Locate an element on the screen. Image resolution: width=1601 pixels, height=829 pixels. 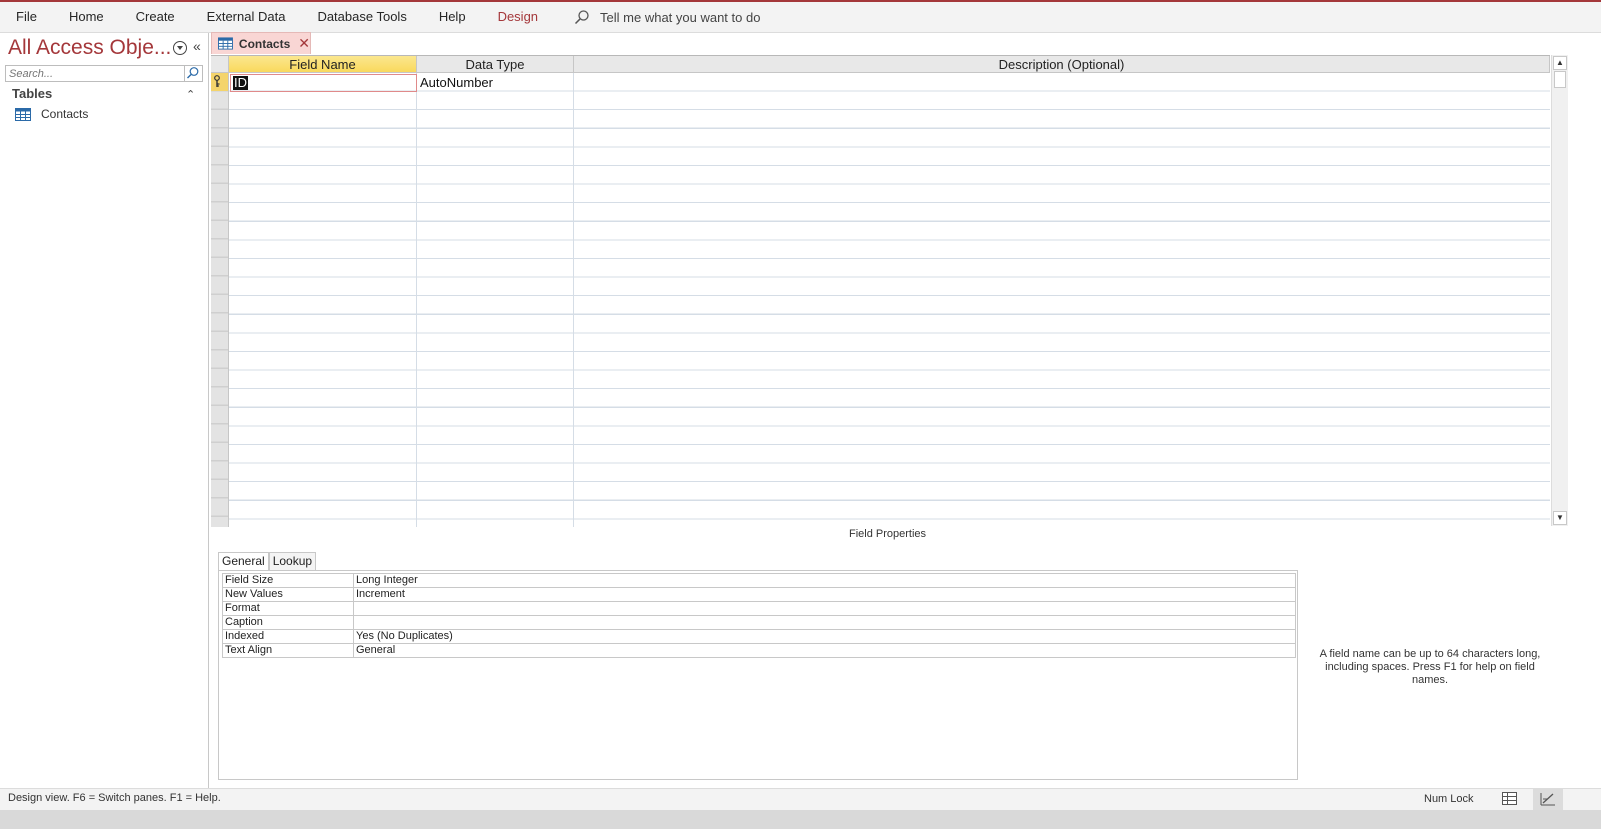
data-type-value: AutoNumber is located at coordinates (456, 82).